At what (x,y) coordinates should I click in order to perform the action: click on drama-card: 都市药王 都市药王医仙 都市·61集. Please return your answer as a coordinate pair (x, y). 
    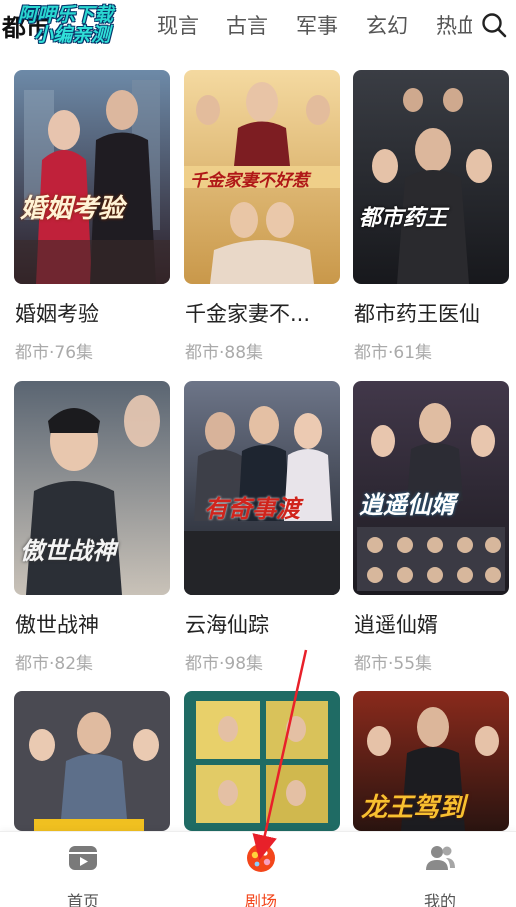
    Looking at the image, I should click on (431, 216).